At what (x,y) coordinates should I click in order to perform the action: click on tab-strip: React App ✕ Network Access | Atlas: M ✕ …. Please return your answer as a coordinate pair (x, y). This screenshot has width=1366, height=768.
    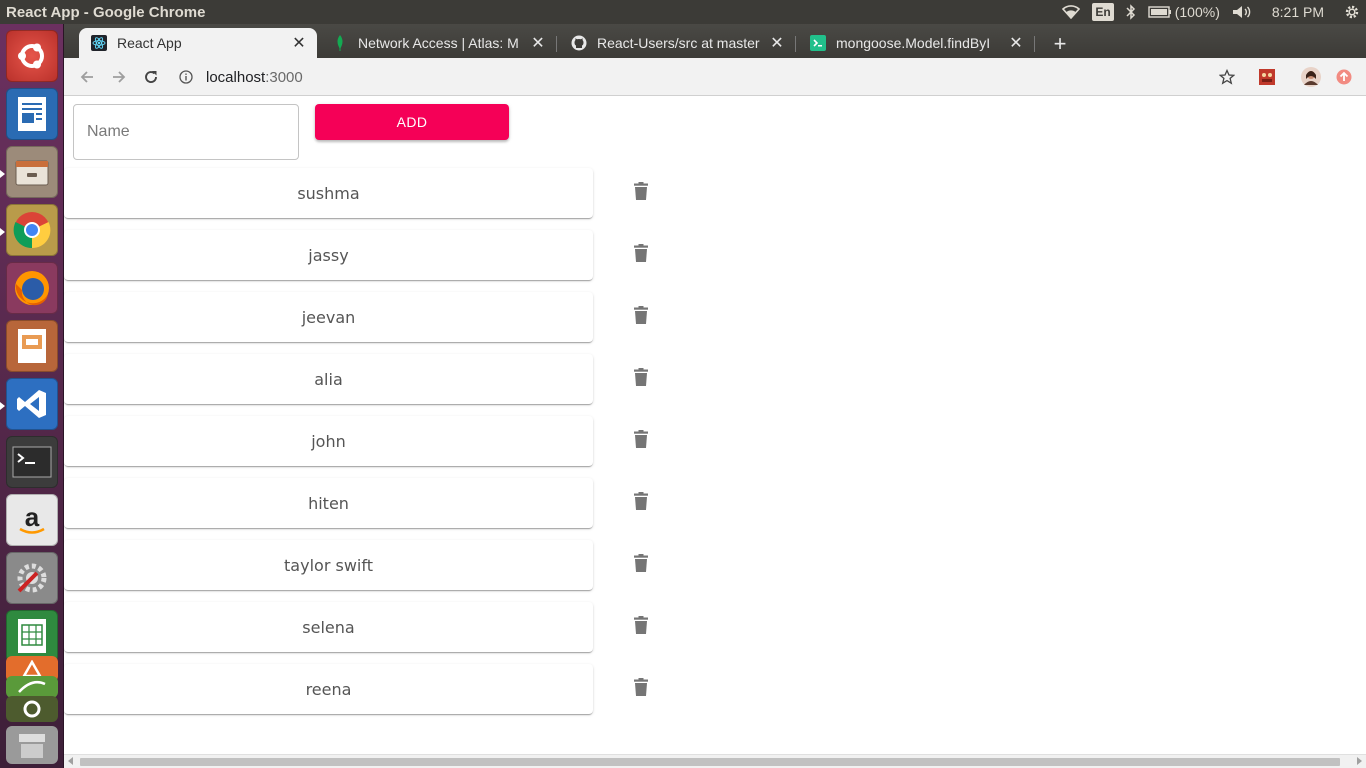
    Looking at the image, I should click on (715, 41).